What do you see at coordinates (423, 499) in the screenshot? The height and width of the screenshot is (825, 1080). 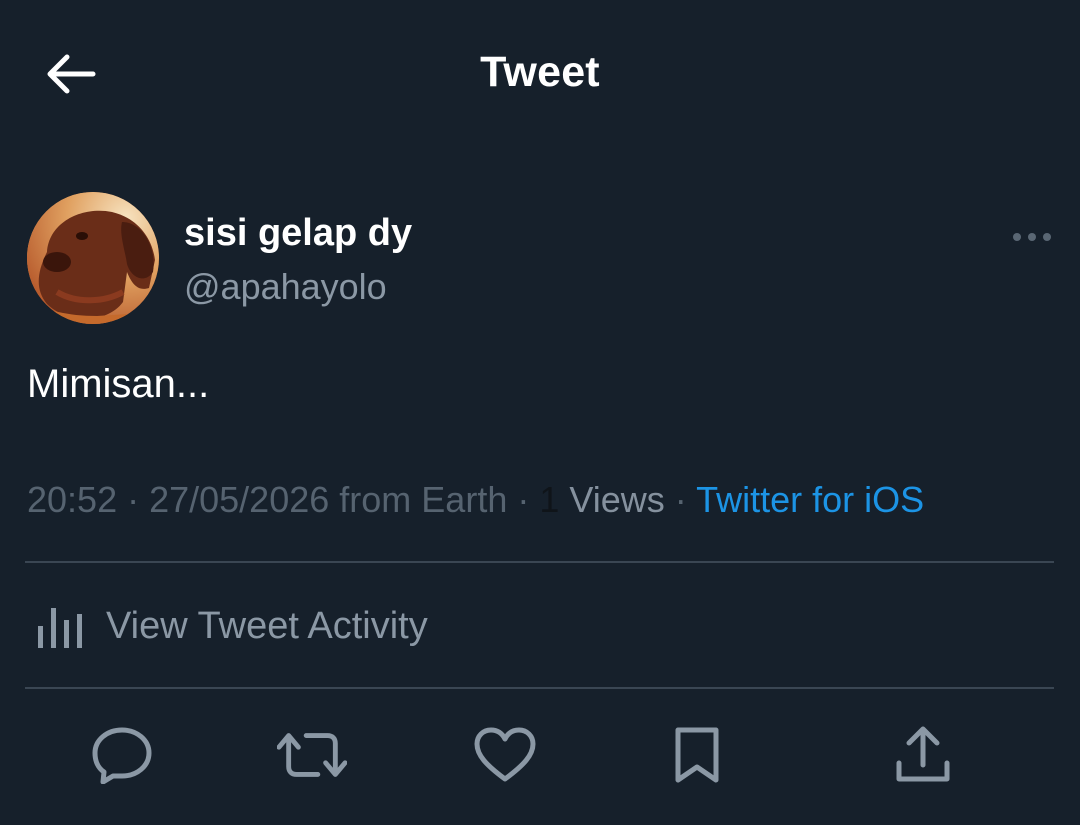 I see `tweet-location: from Earth` at bounding box center [423, 499].